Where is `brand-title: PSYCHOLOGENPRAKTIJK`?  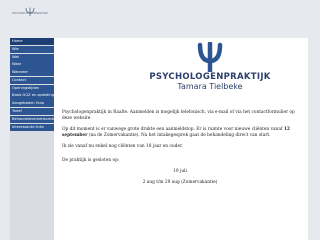 brand-title: PSYCHOLOGENPRAKTIJK is located at coordinates (210, 77).